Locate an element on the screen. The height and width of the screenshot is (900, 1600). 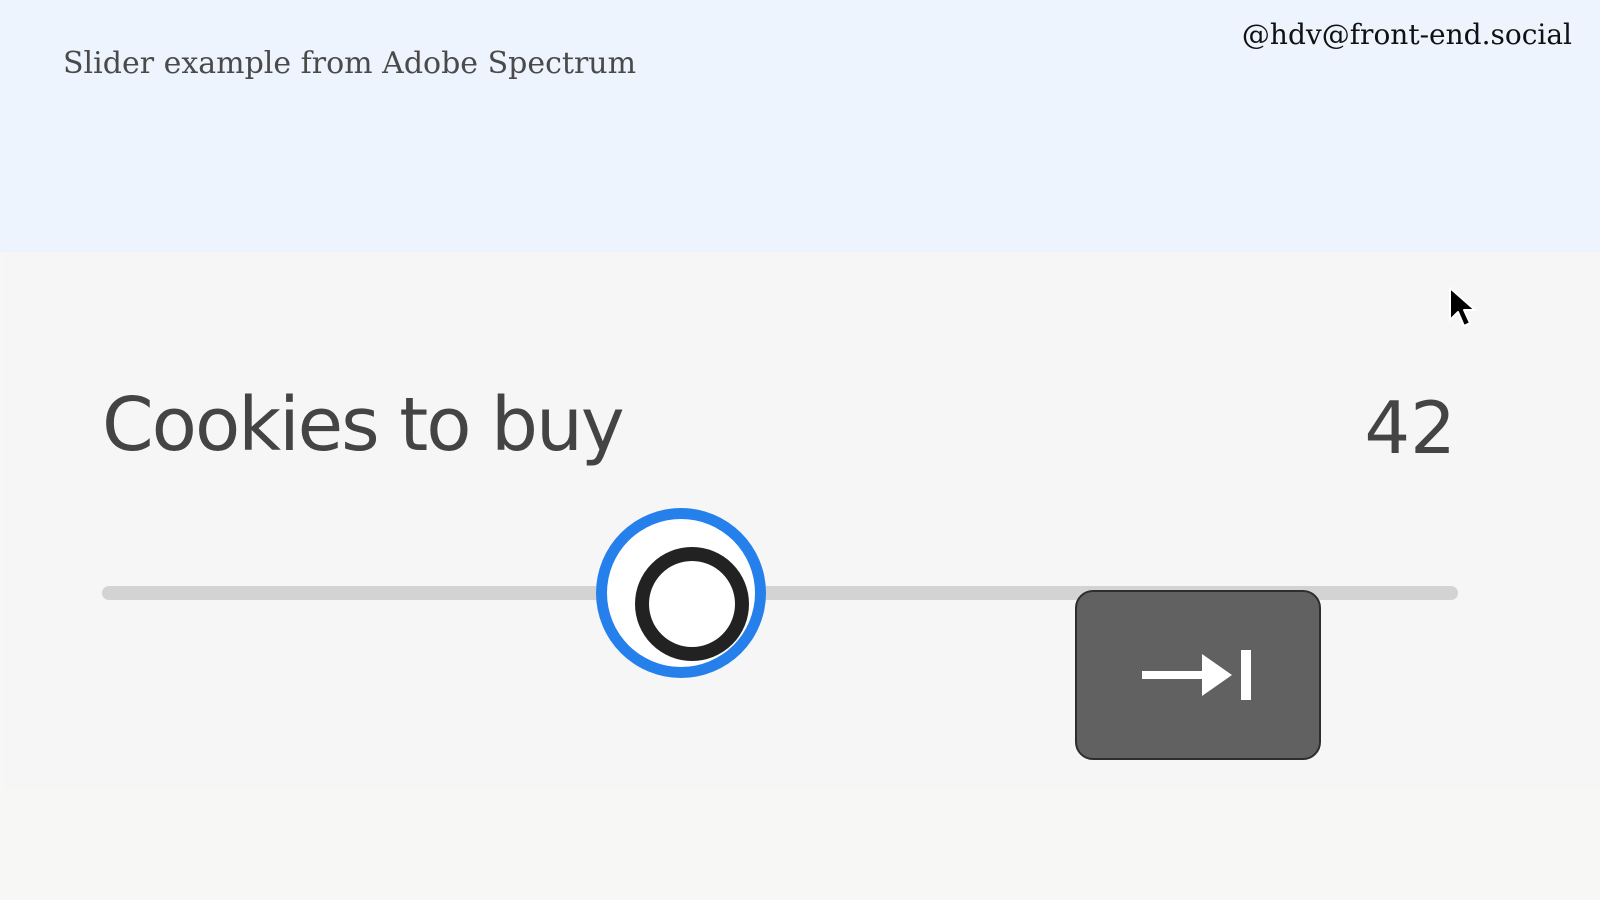
tab-key-overlay is located at coordinates (1198, 675).